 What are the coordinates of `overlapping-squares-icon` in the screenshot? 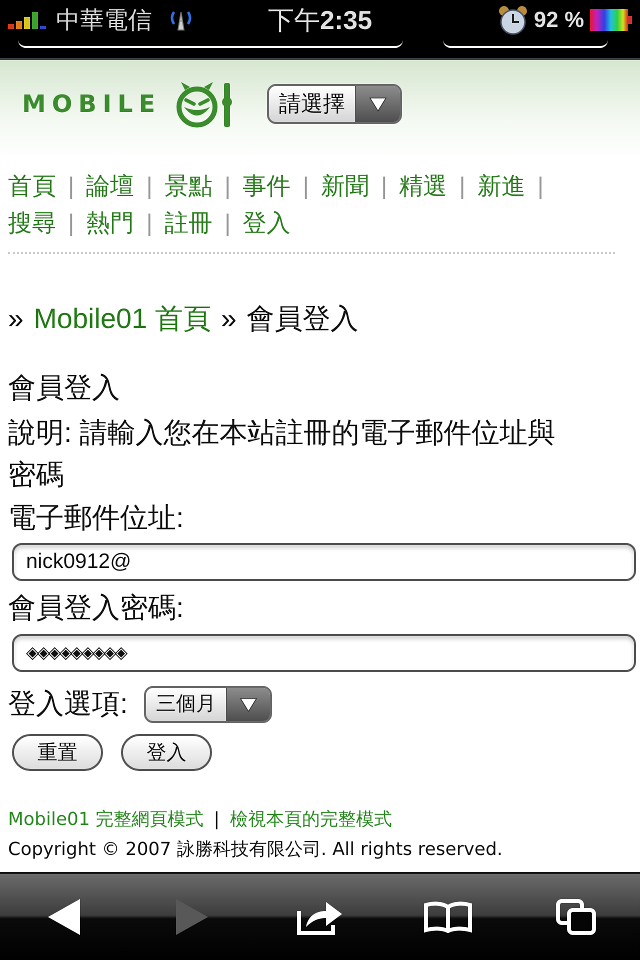 It's located at (576, 917).